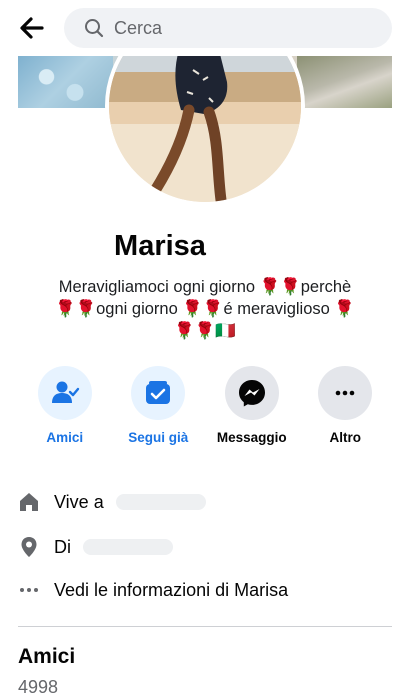 This screenshot has width=410, height=700. What do you see at coordinates (344, 82) in the screenshot?
I see `cover-photo-right` at bounding box center [344, 82].